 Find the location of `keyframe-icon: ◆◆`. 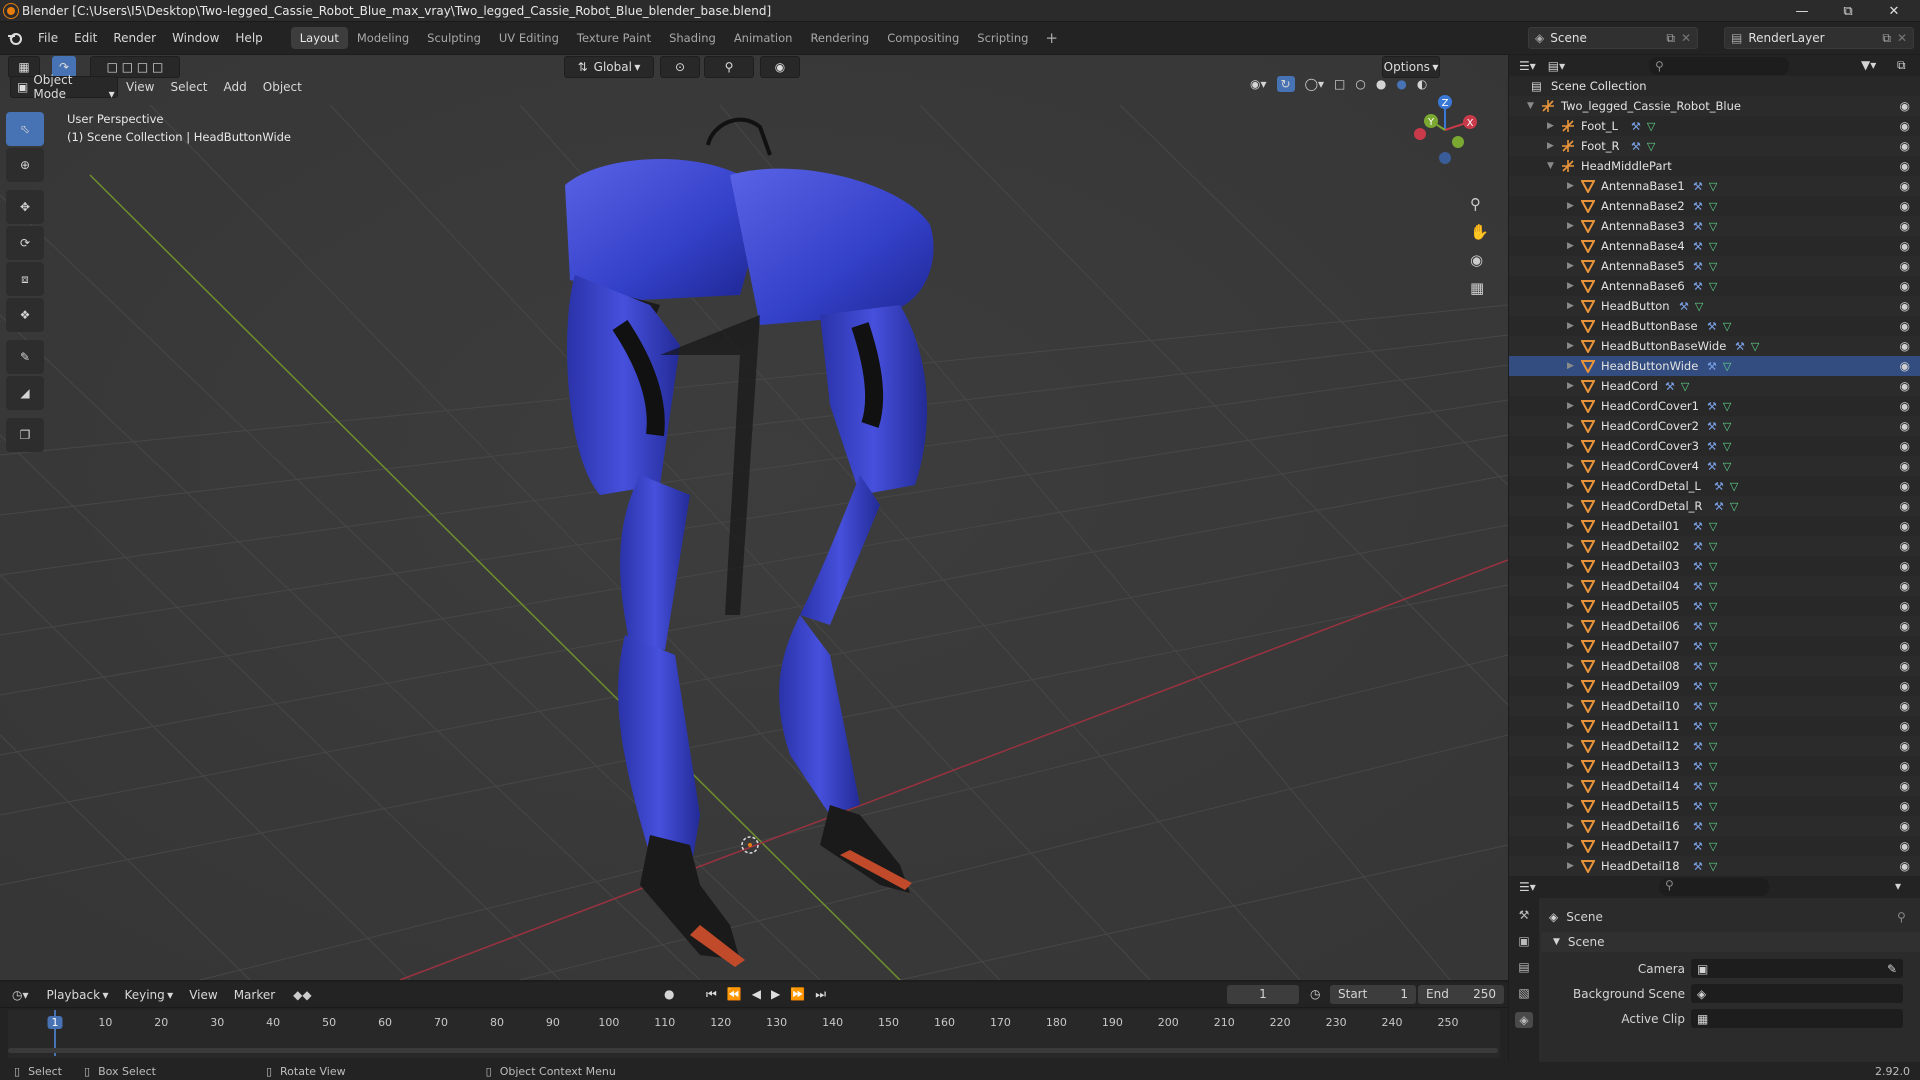

keyframe-icon: ◆◆ is located at coordinates (302, 995).